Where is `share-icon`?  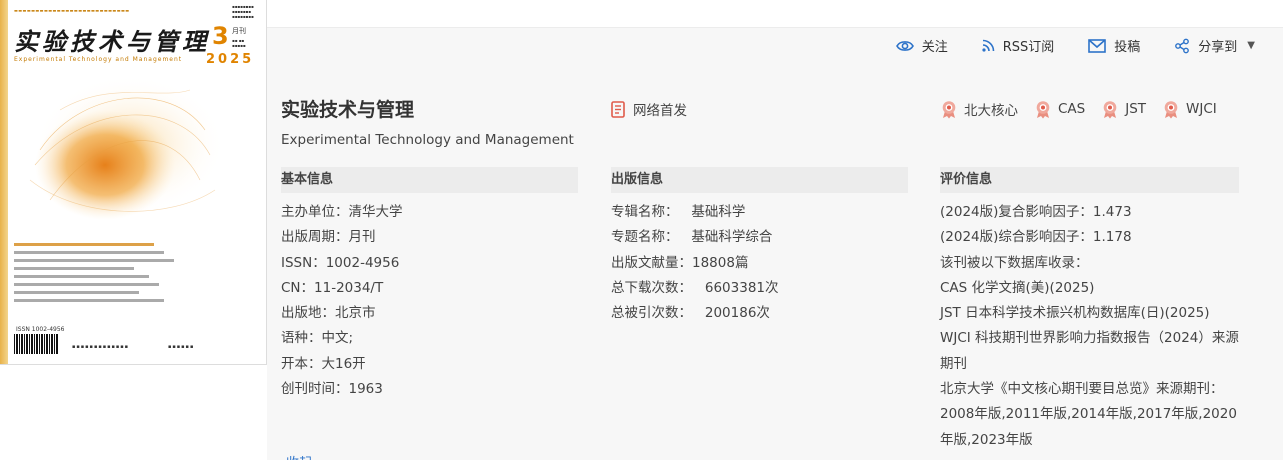 share-icon is located at coordinates (1182, 45).